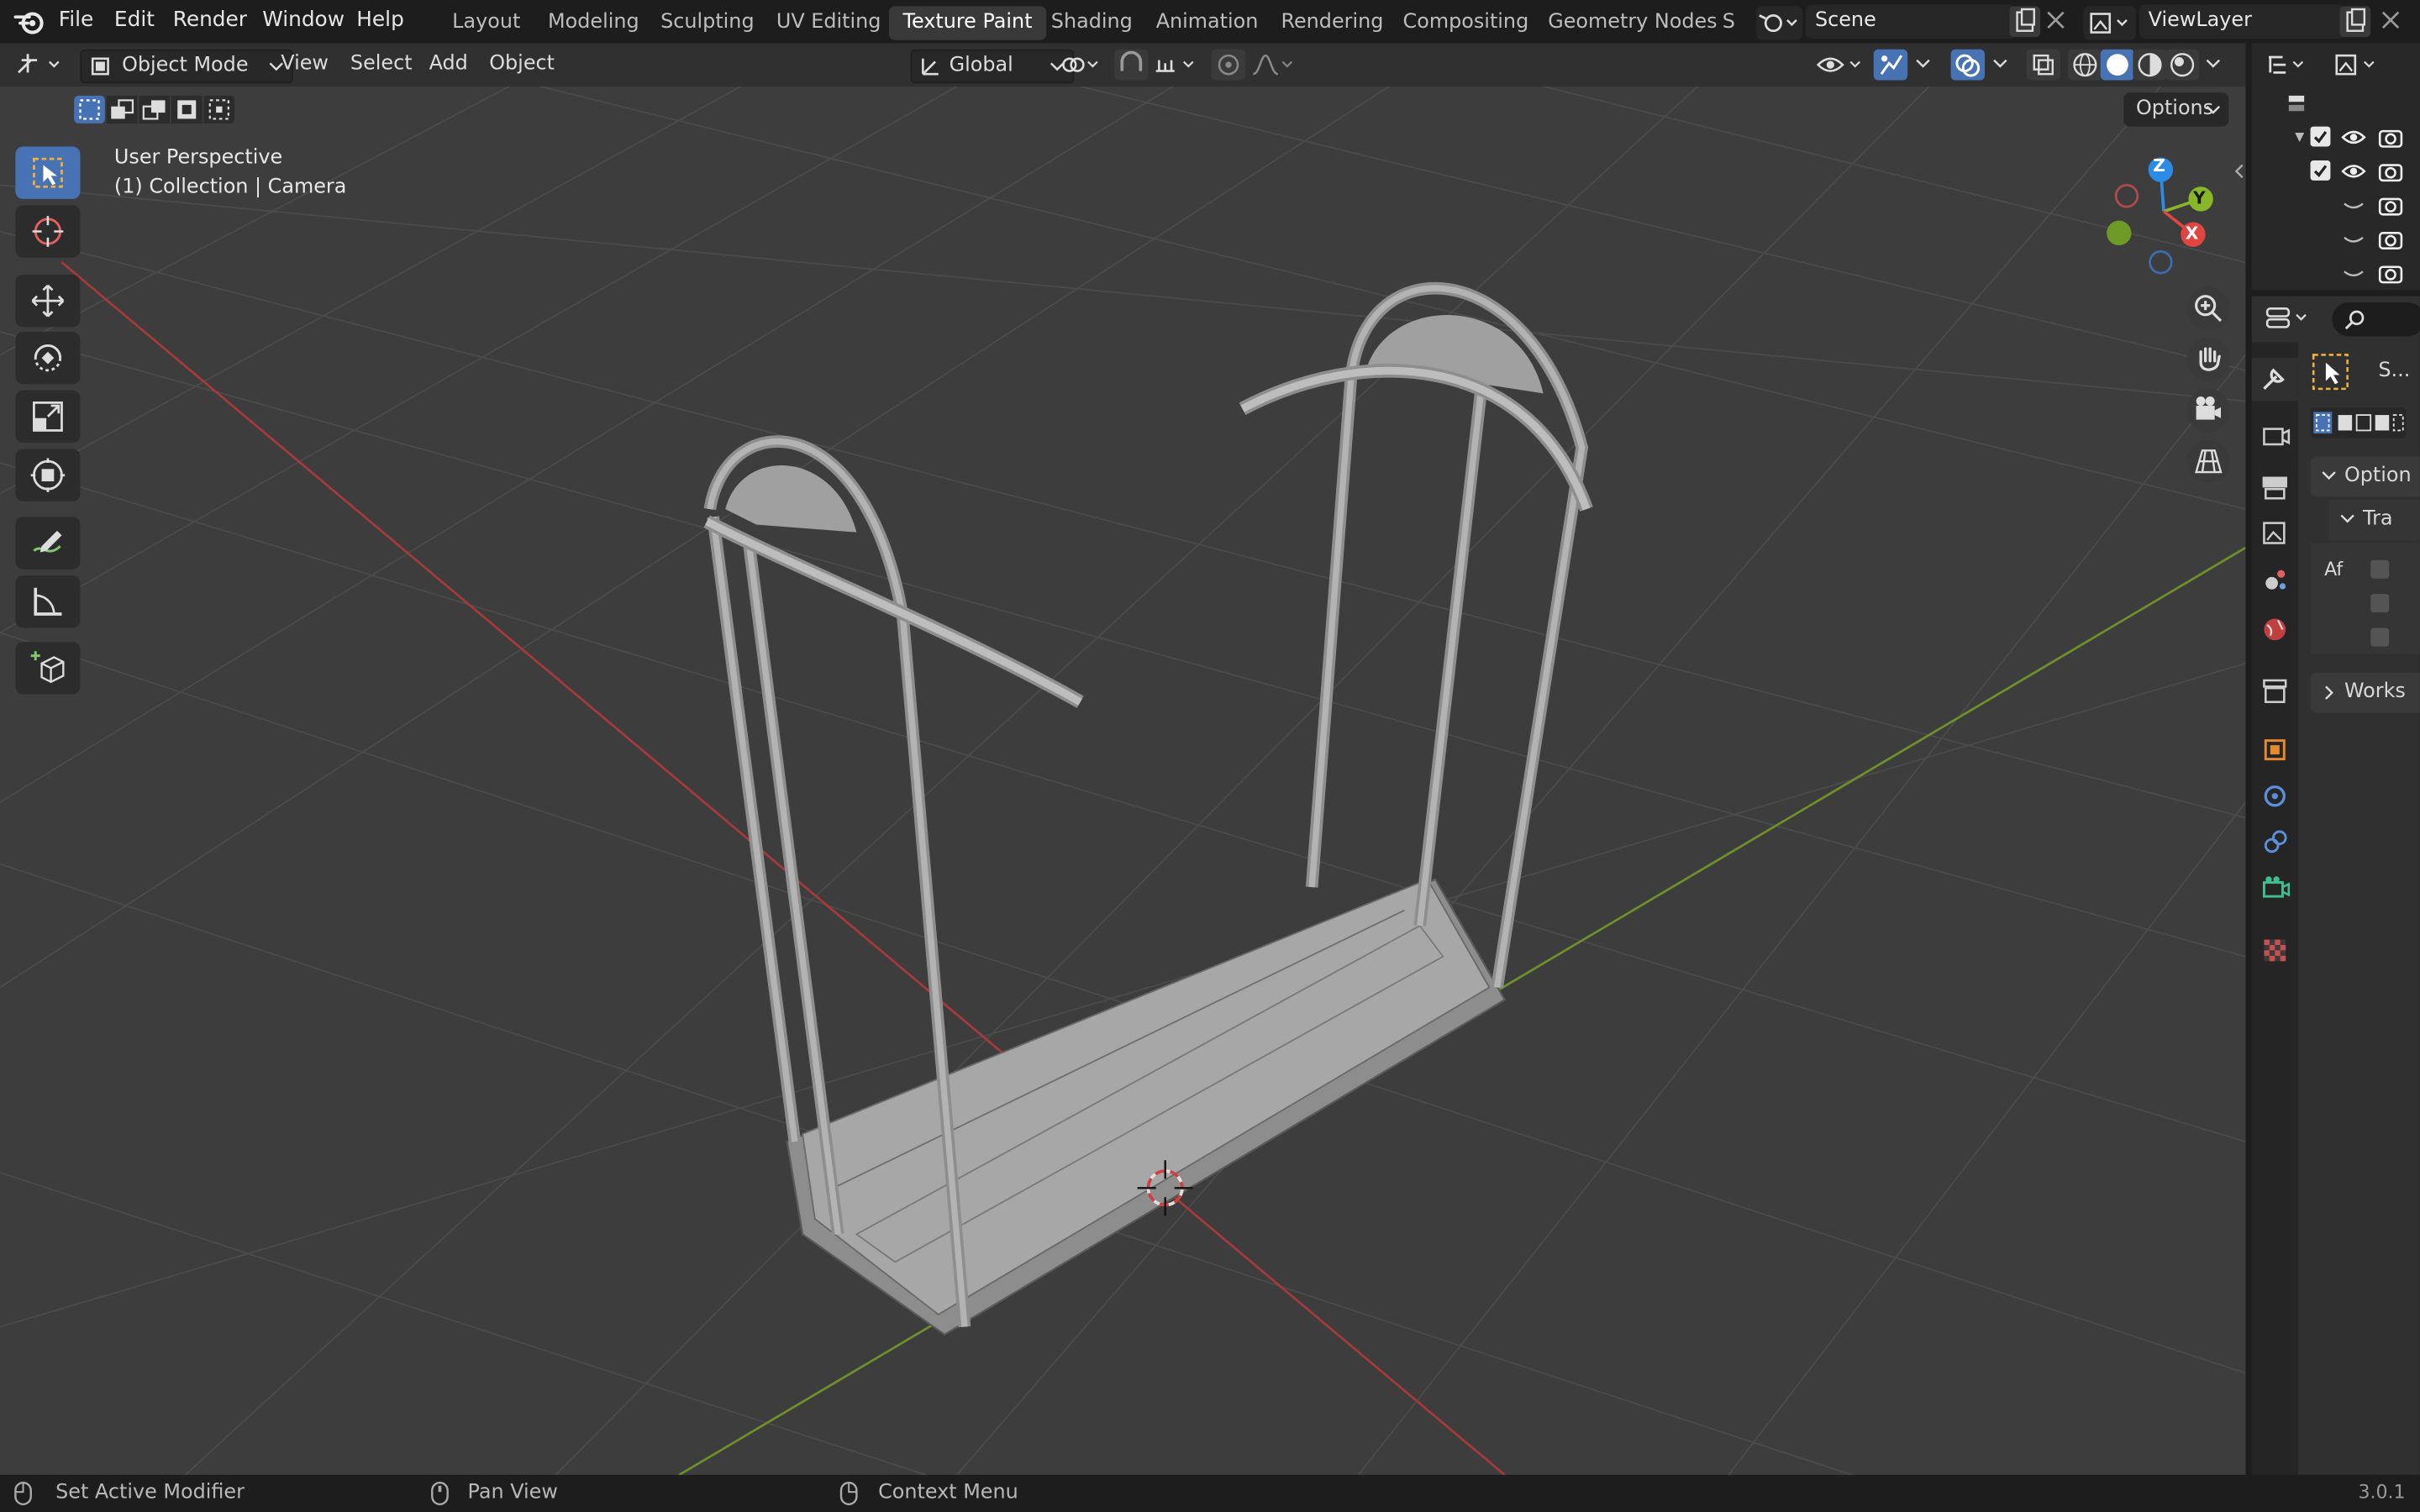 This screenshot has height=1512, width=2420. Describe the element at coordinates (48, 358) in the screenshot. I see `rotate-tool` at that location.